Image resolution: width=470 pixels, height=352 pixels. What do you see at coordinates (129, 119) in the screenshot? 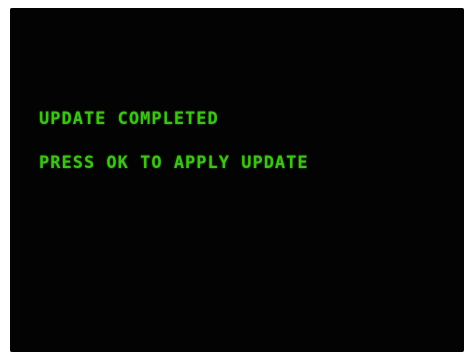
I see `update-status-message: UPDATE COMPLETED` at bounding box center [129, 119].